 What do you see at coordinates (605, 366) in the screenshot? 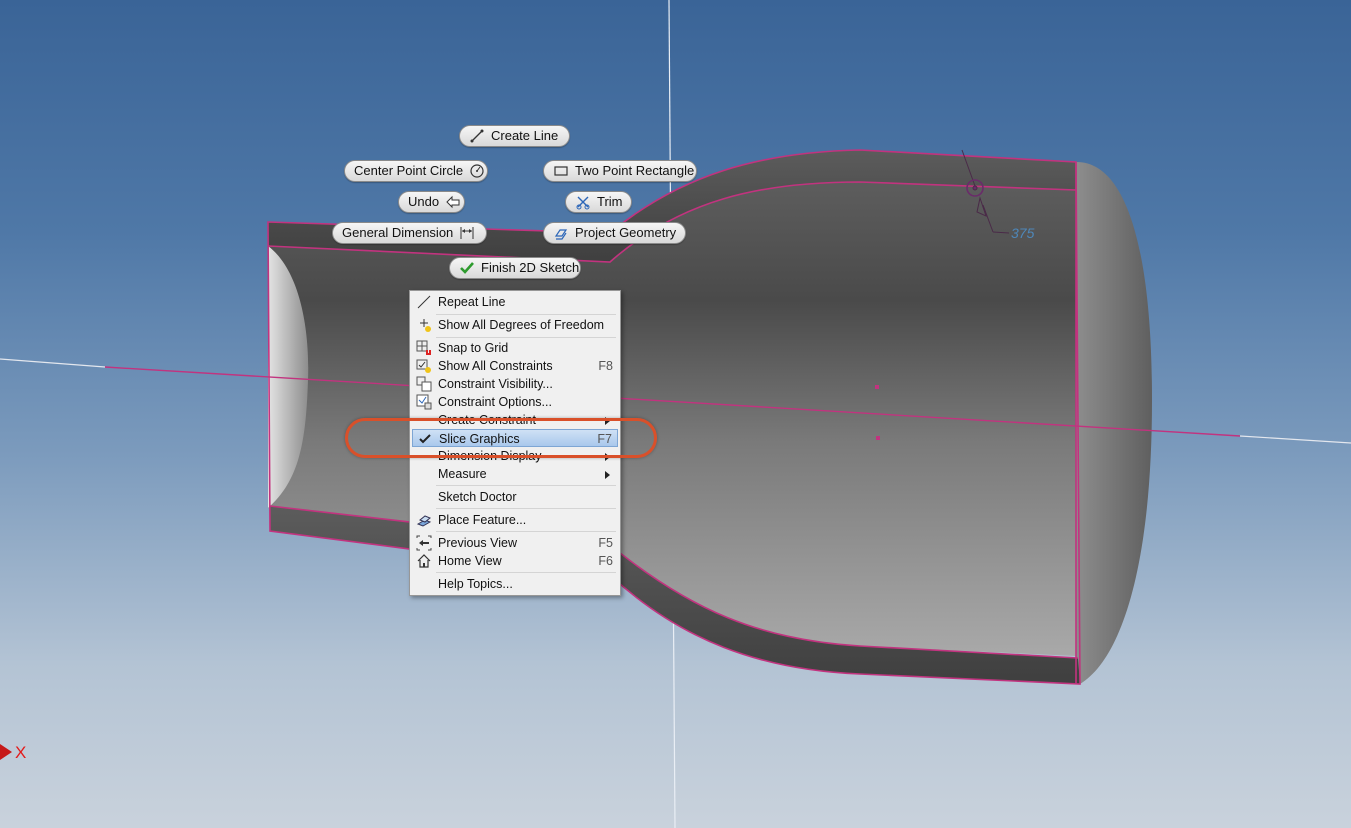
I see `menu-item-shortcut: F8` at bounding box center [605, 366].